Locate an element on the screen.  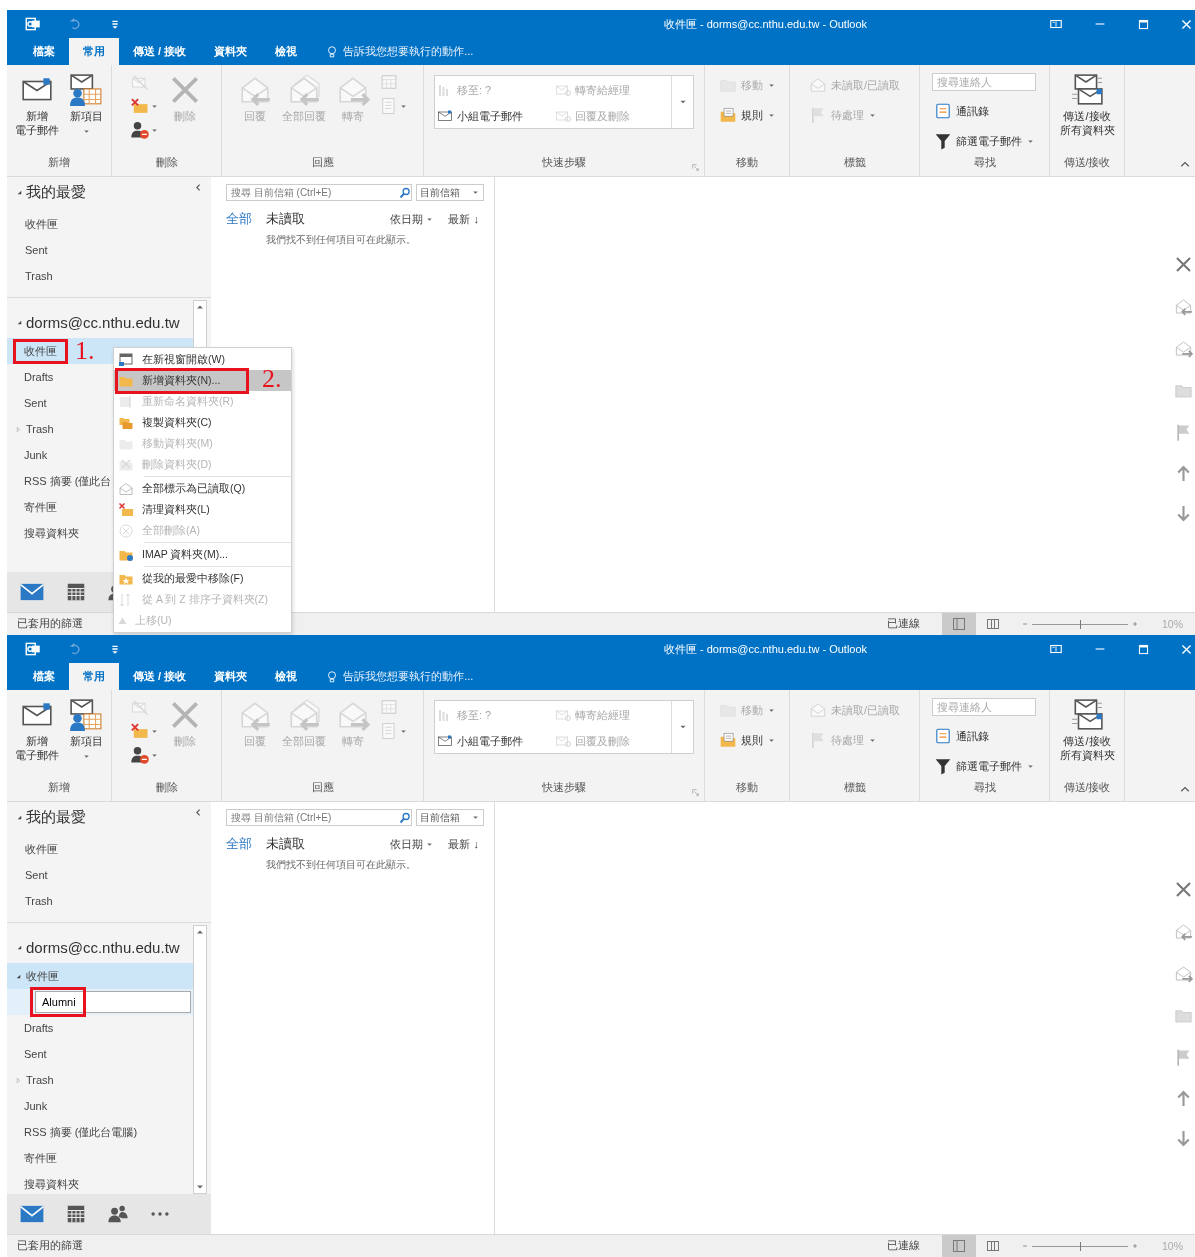
folder-item: Drafts is located at coordinates (100, 1028).